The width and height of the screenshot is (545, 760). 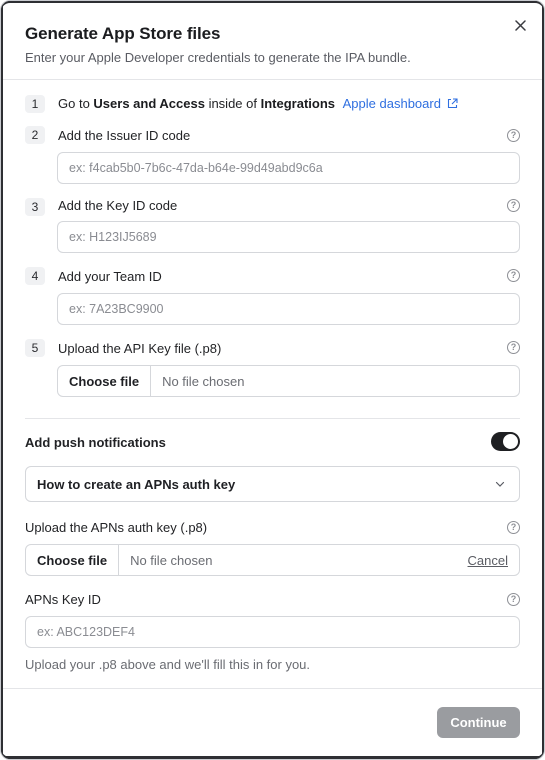 What do you see at coordinates (35, 207) in the screenshot?
I see `step-number: 3` at bounding box center [35, 207].